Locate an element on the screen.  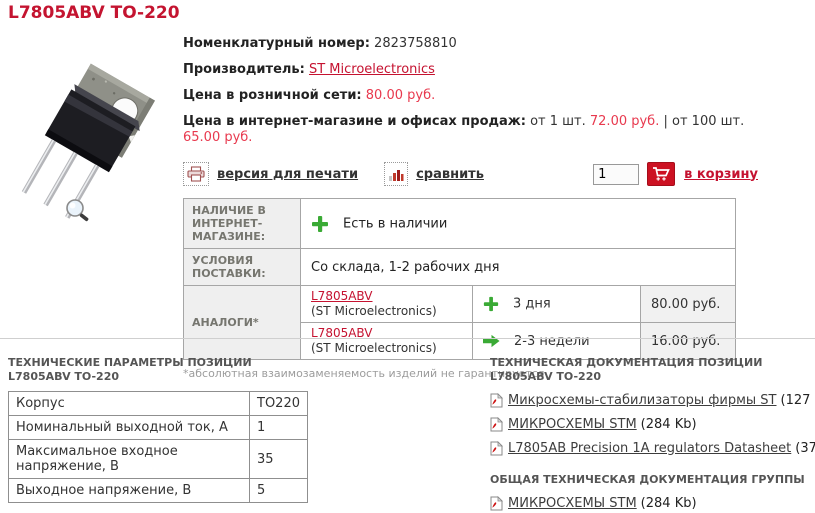
product-photo is located at coordinates (89, 185).